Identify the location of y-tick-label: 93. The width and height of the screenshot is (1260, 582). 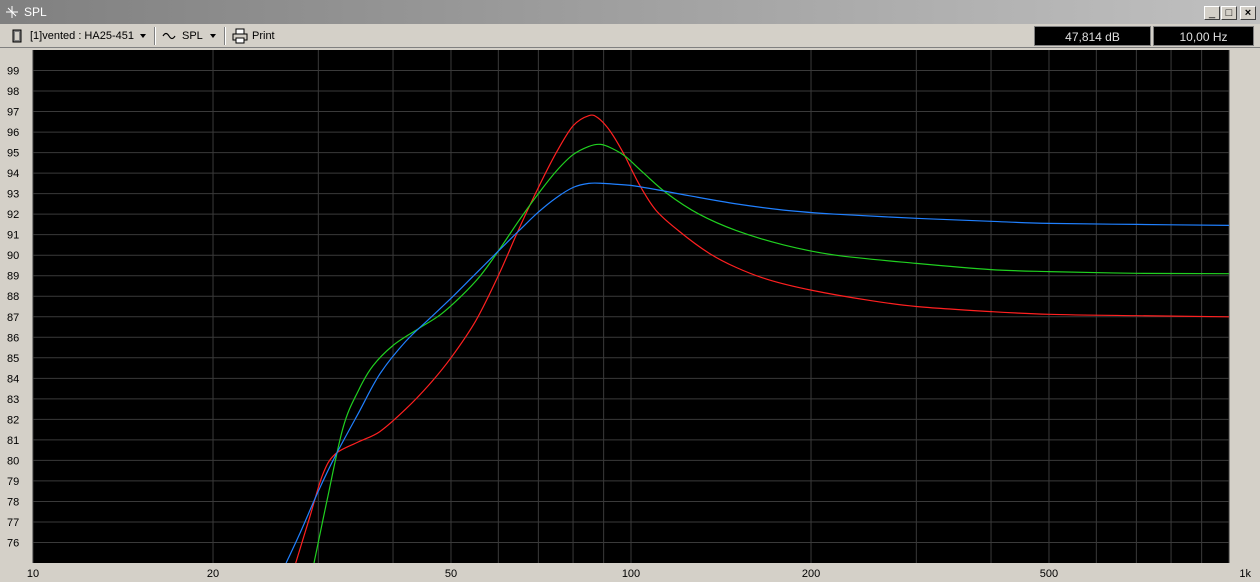
(13, 195).